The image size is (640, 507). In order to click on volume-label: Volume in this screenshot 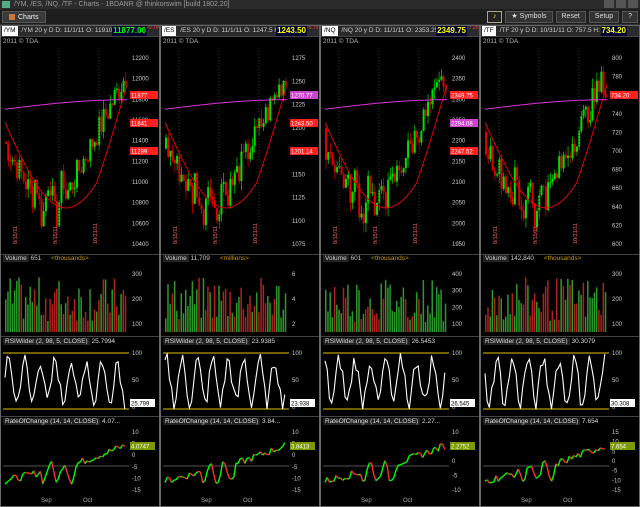, I will do `click(176, 258)`.